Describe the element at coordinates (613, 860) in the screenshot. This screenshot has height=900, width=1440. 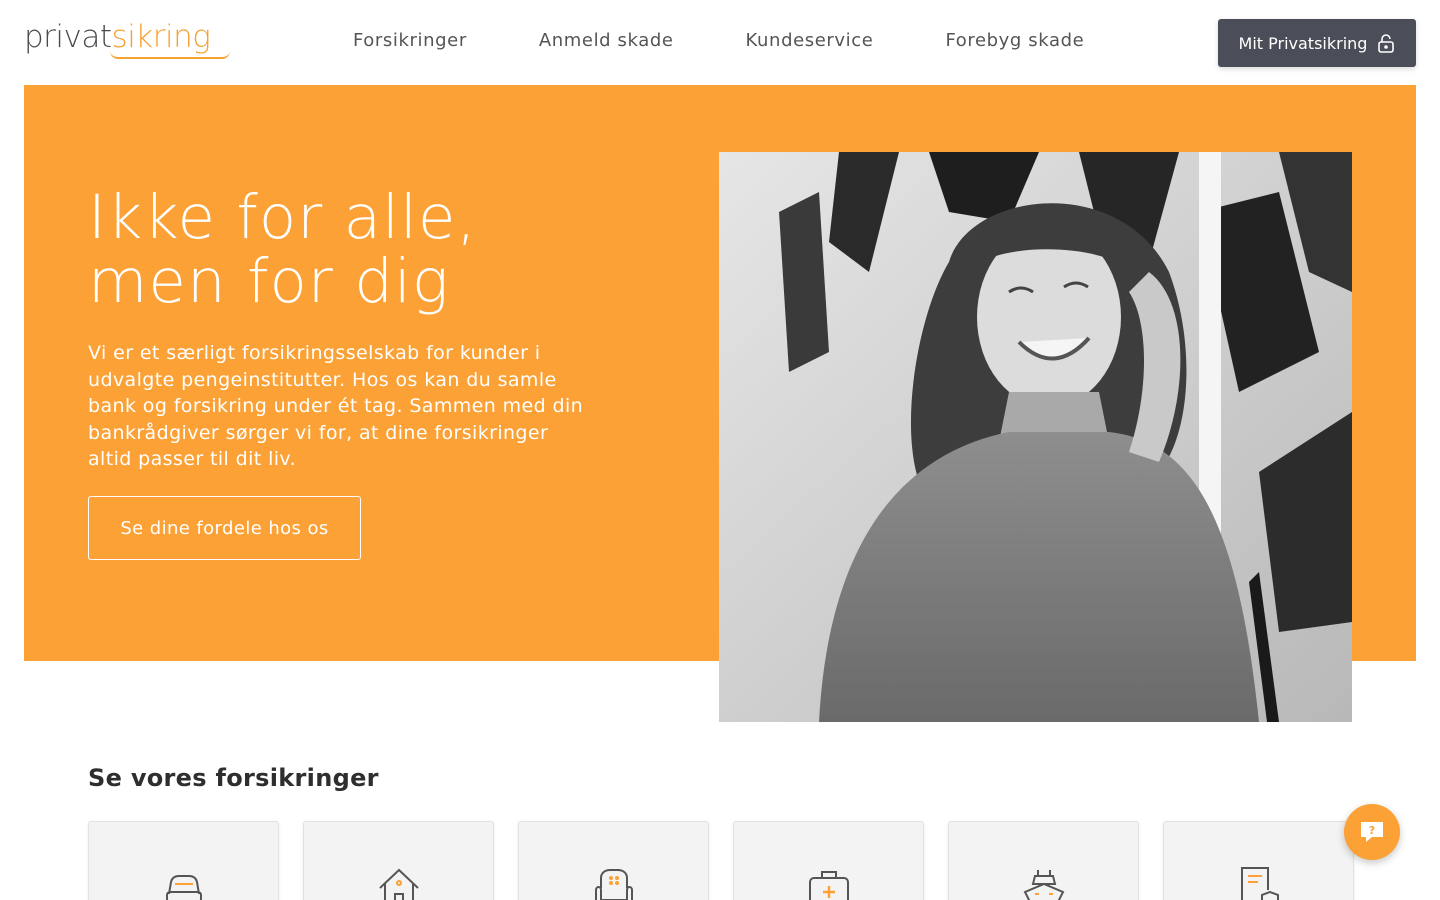
I see `insurance-card-contents` at that location.